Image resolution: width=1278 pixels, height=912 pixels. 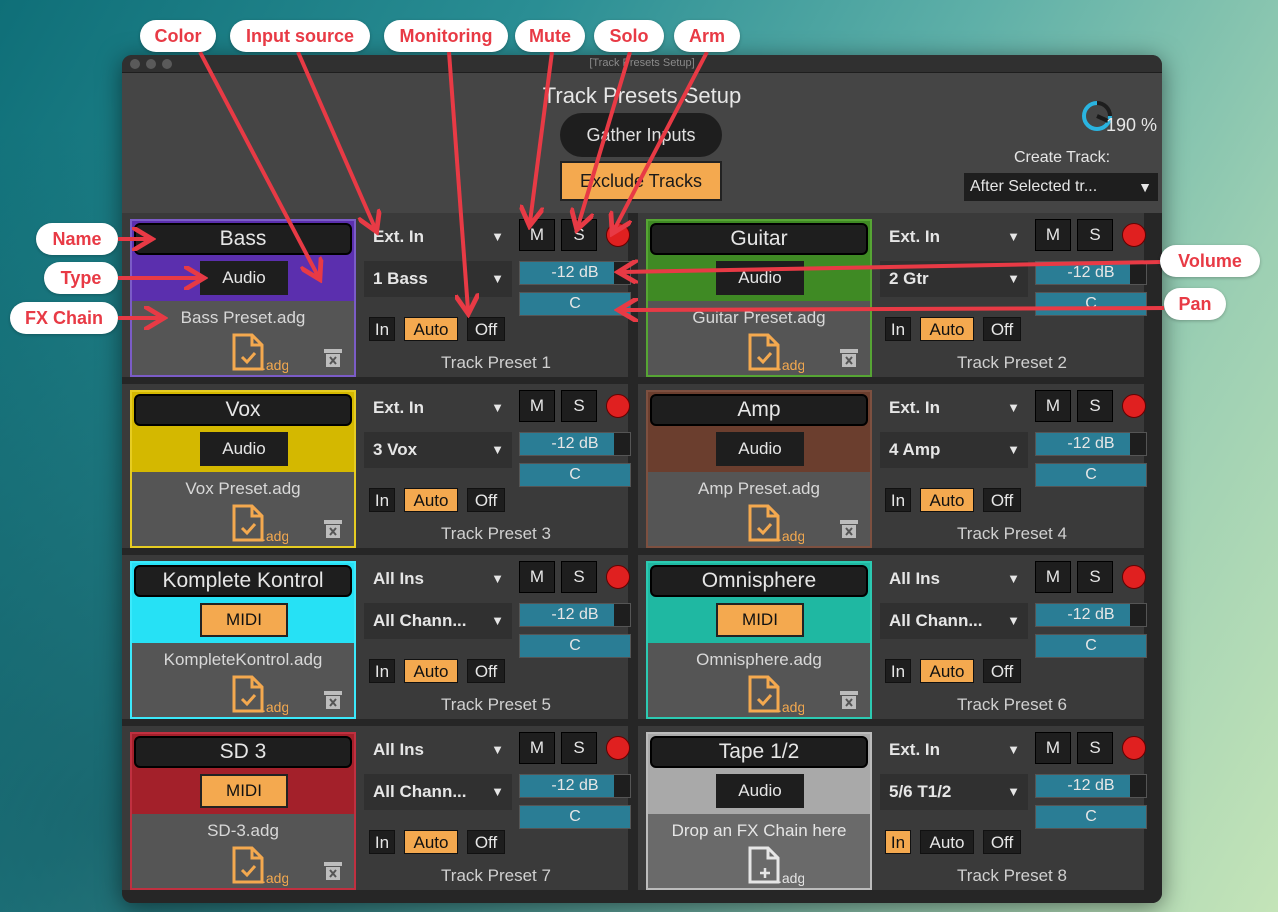 What do you see at coordinates (759, 752) in the screenshot?
I see `track-name-field: Tape 1/2` at bounding box center [759, 752].